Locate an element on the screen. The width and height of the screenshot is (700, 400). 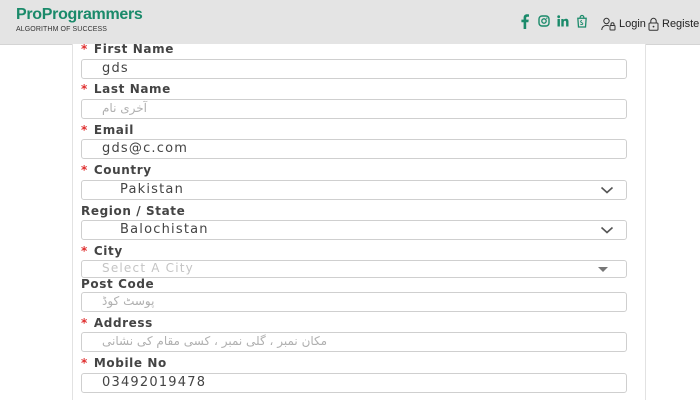
social-links is located at coordinates (553, 21).